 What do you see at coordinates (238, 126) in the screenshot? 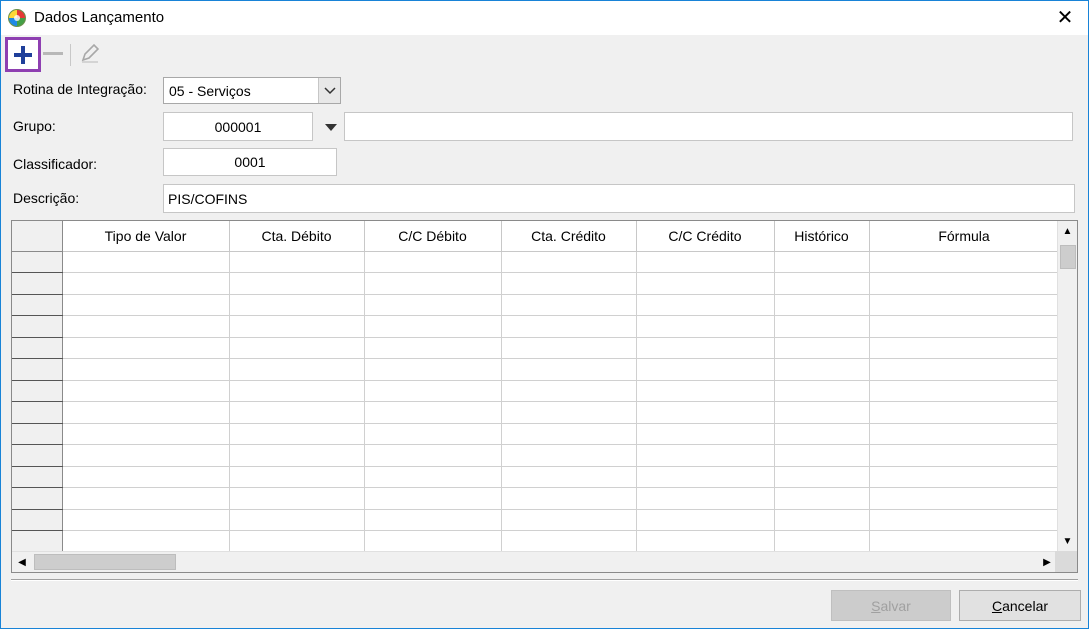
I see `grupo-field: 000001` at bounding box center [238, 126].